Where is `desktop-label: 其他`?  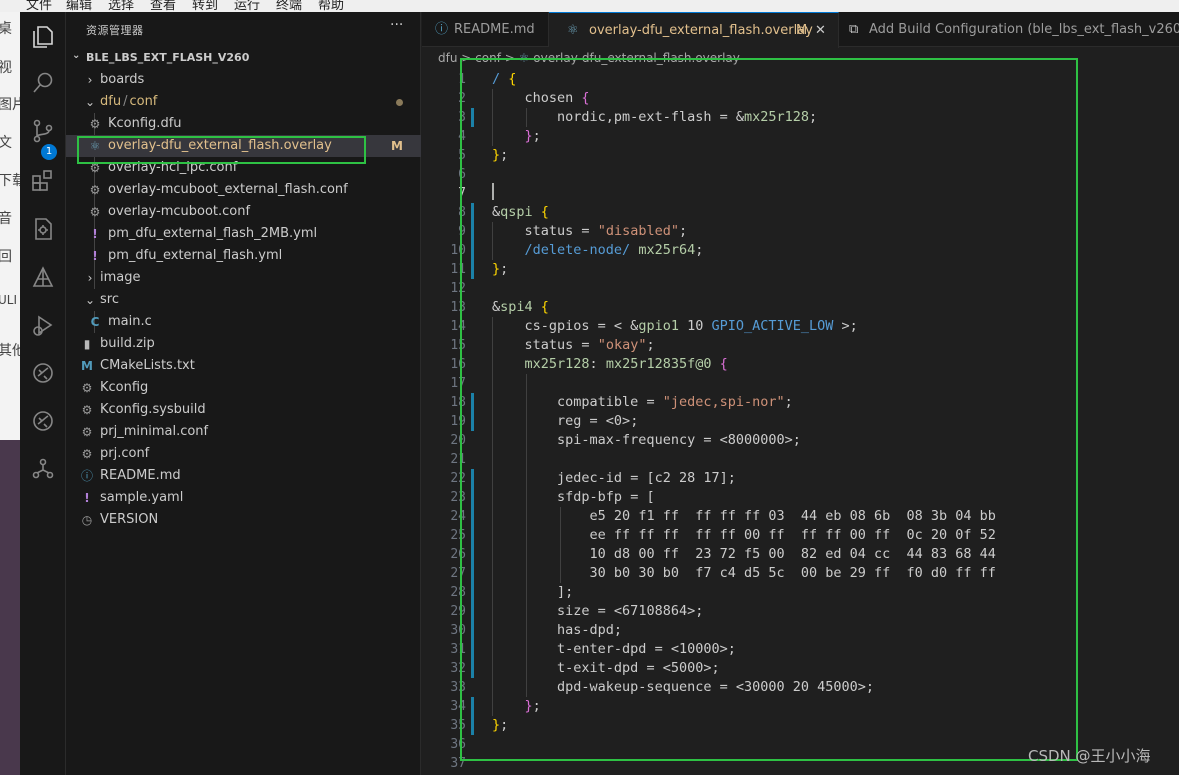 desktop-label: 其他 is located at coordinates (10, 351).